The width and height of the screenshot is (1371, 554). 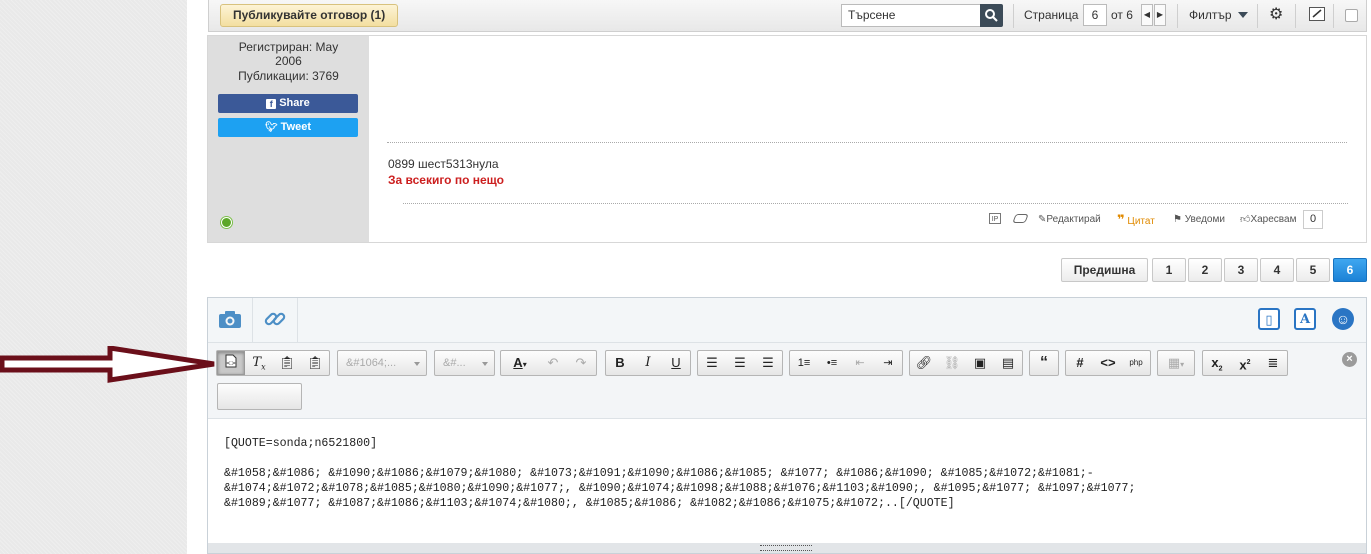 What do you see at coordinates (271, 104) in the screenshot?
I see `facebook-icon: f` at bounding box center [271, 104].